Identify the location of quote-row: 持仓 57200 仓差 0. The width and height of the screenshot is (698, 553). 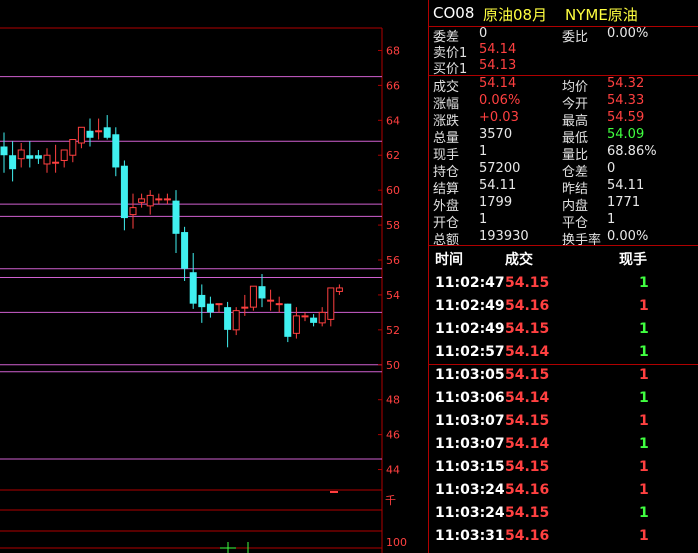
(563, 170).